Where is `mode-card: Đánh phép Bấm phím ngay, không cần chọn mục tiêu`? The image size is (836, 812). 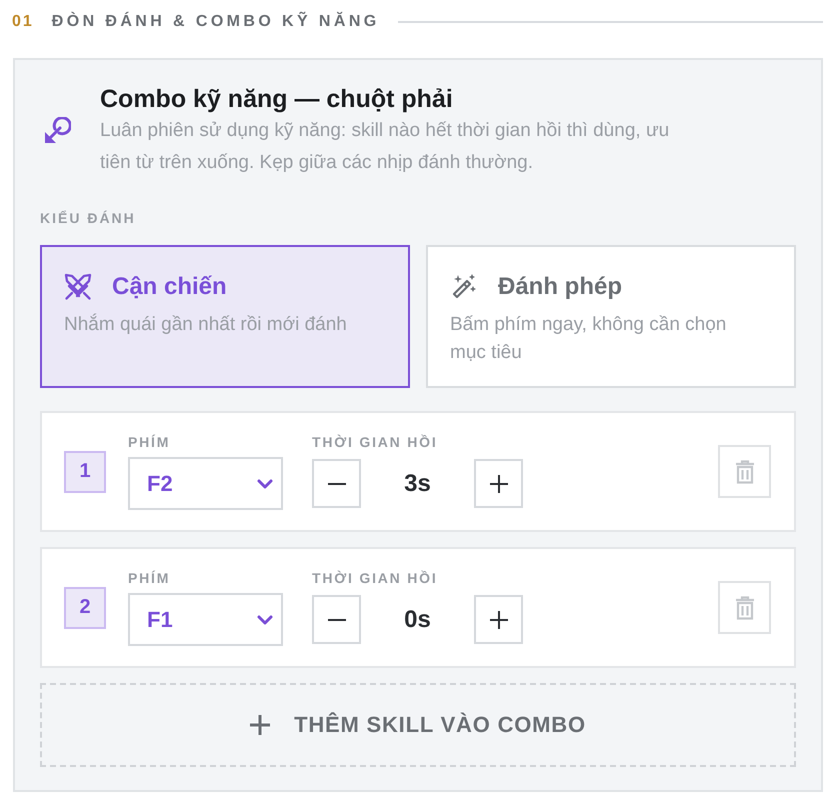 mode-card: Đánh phép Bấm phím ngay, không cần chọn mục tiêu is located at coordinates (611, 316).